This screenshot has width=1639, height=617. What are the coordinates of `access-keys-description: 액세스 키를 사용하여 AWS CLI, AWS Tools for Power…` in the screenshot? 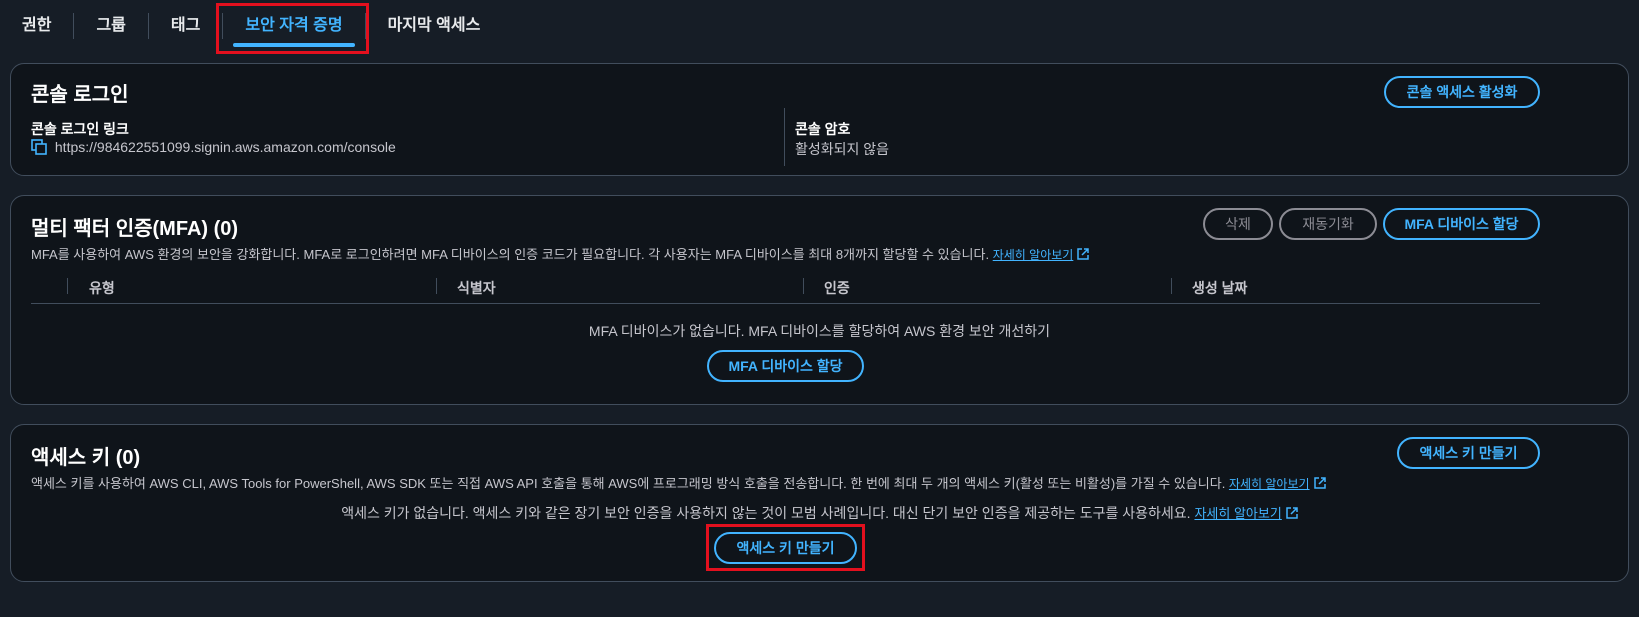 It's located at (678, 482).